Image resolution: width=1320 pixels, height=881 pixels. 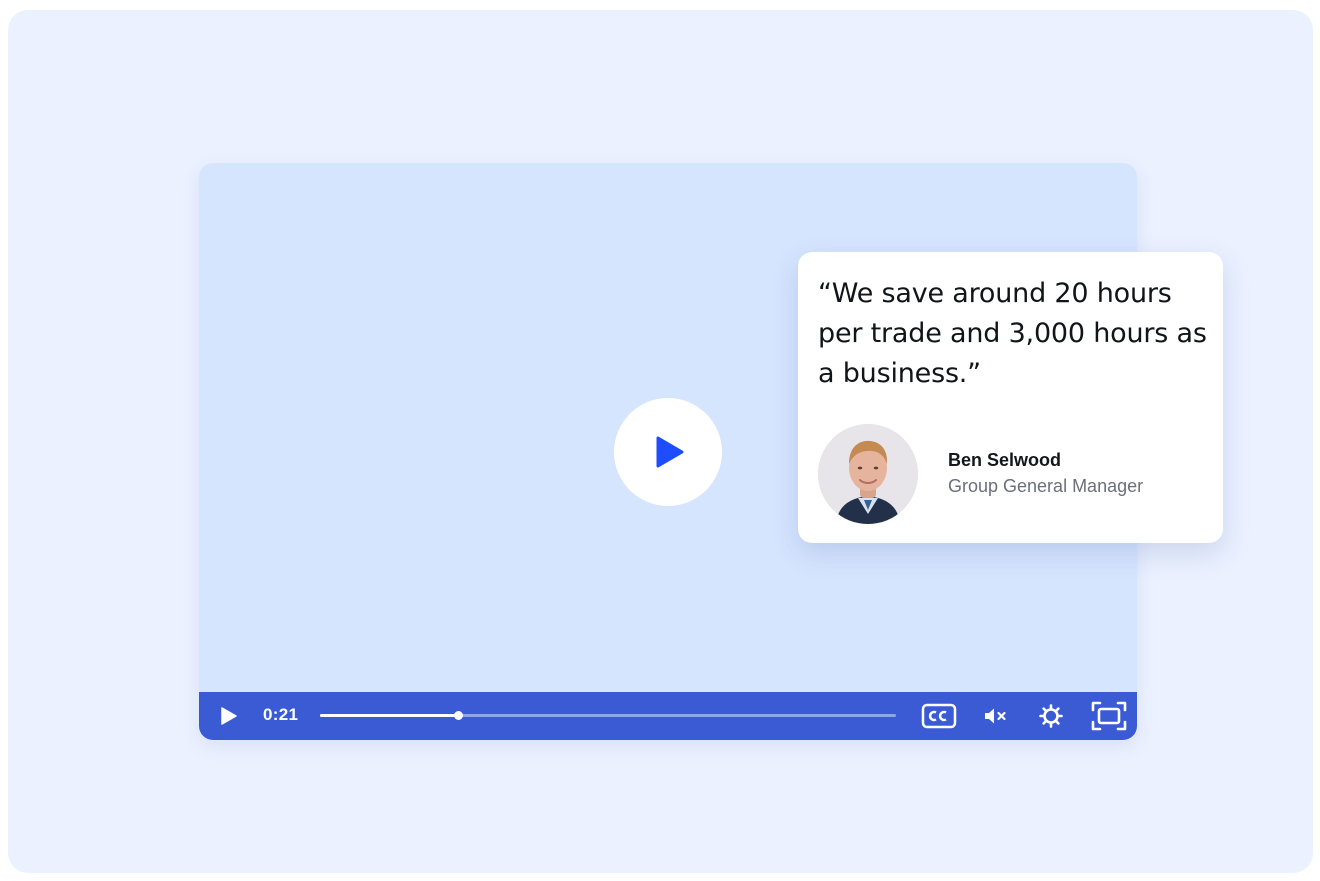 I want to click on closed-captions-icon, so click(x=939, y=716).